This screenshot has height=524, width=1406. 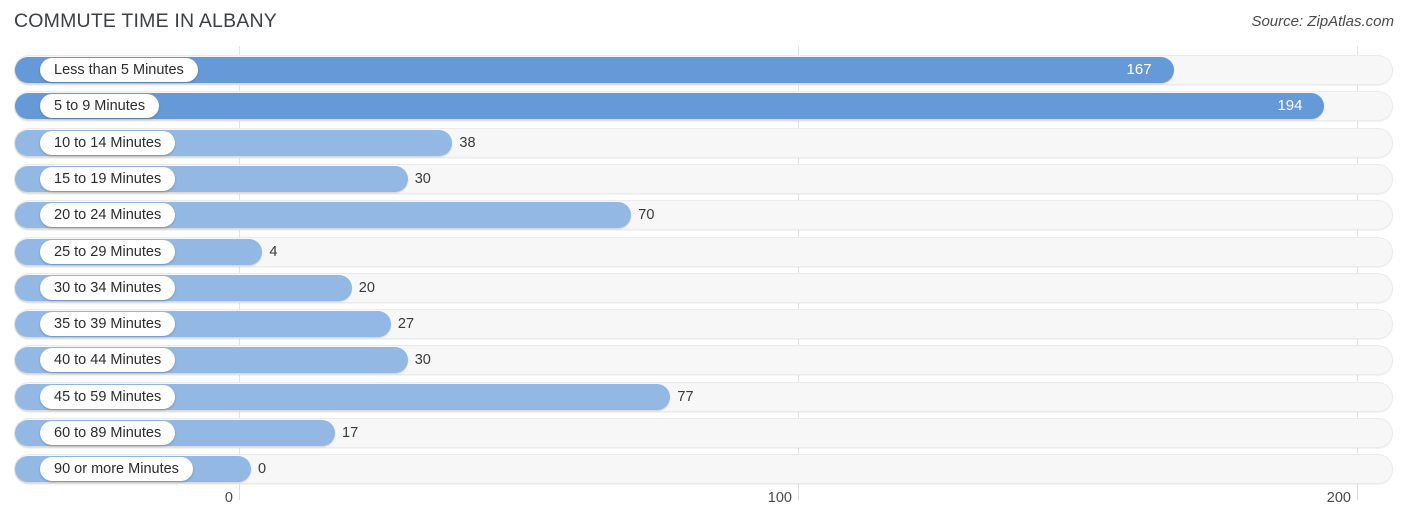 I want to click on bar-row: 35 to 39 Minutes 27, so click(x=703, y=324).